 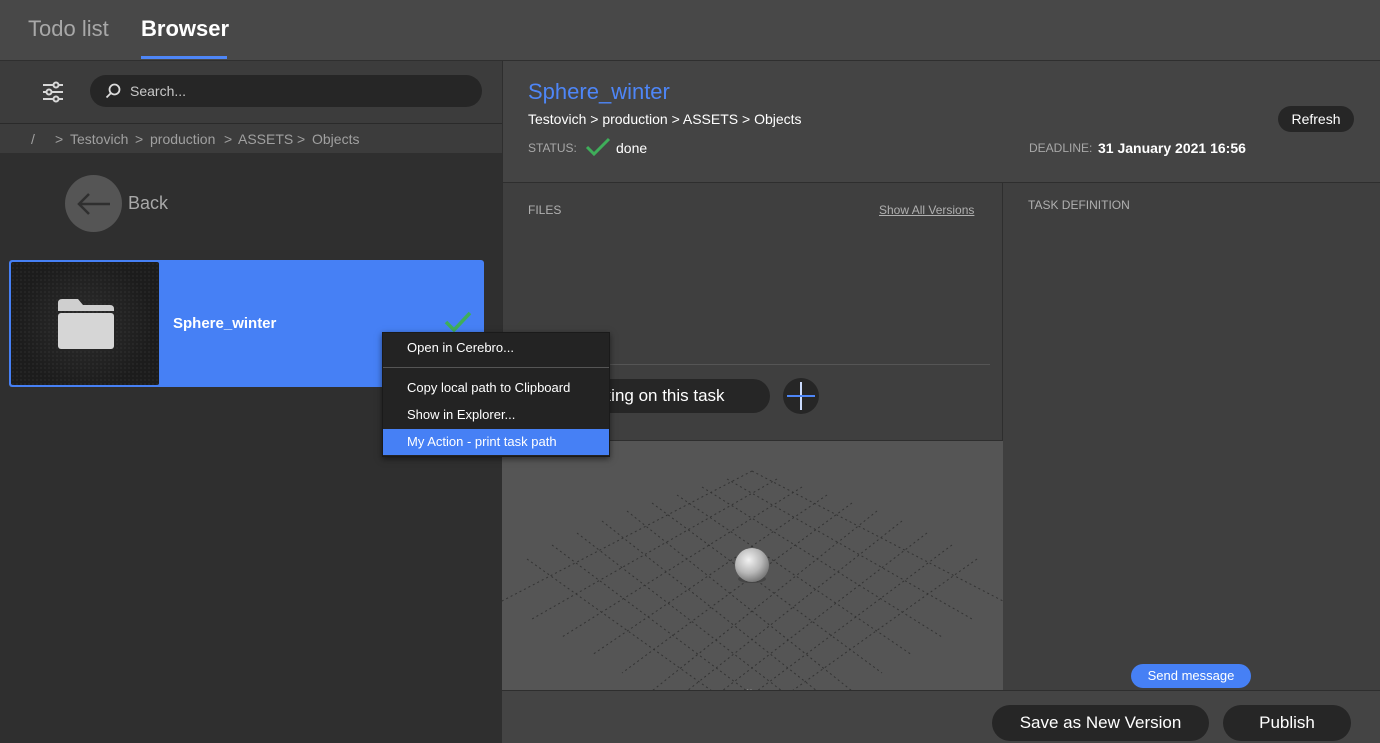 I want to click on task-title: Sphere_winter, so click(x=599, y=91).